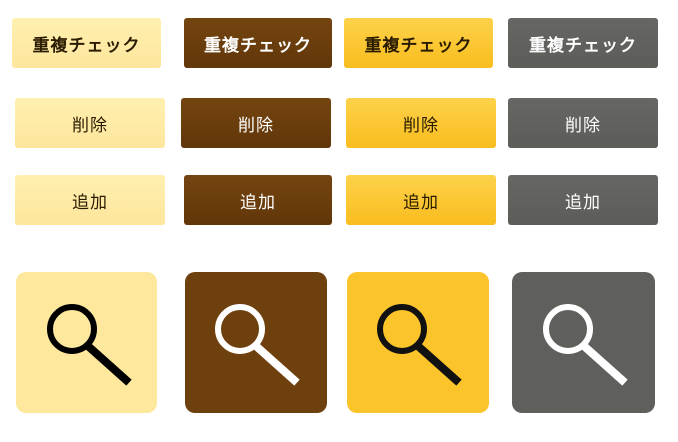 This screenshot has height=442, width=678. Describe the element at coordinates (583, 43) in the screenshot. I see `duplicate-check-button-gray: 重複チェック` at that location.